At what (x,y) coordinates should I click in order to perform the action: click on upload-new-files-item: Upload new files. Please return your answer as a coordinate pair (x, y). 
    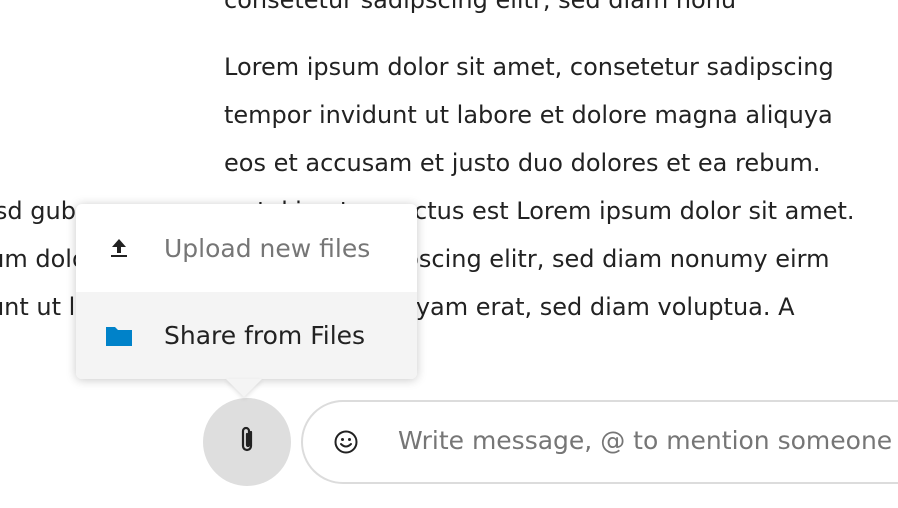
    Looking at the image, I should click on (246, 248).